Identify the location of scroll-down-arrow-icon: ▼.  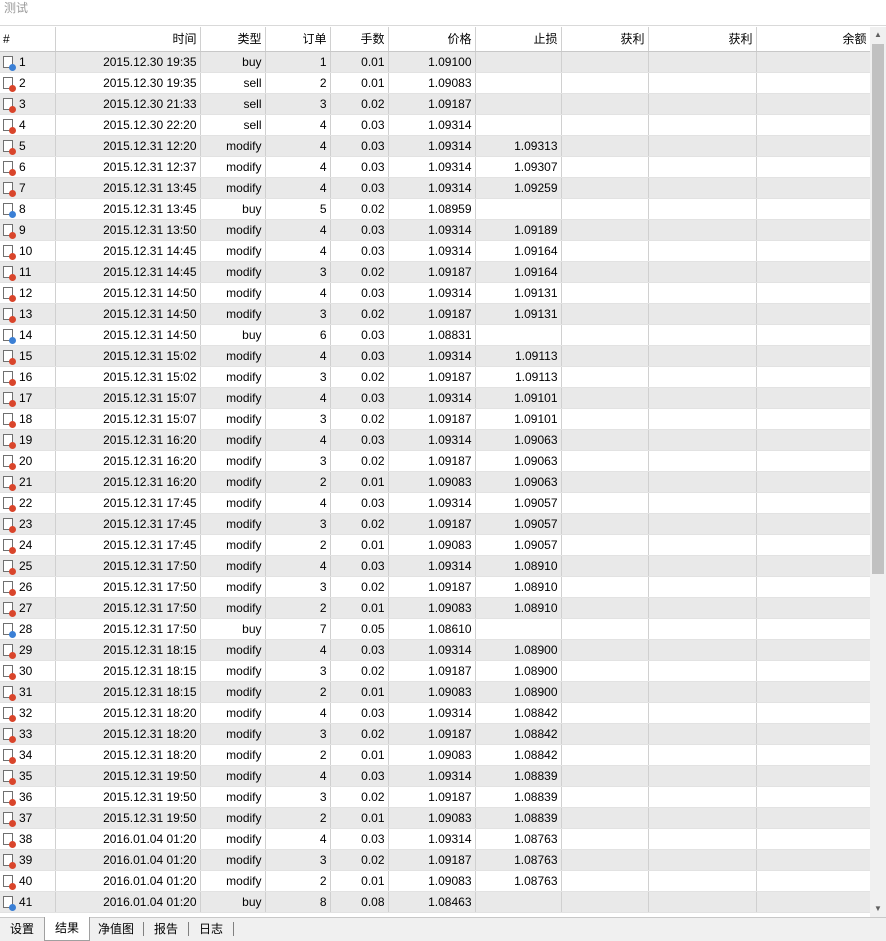
(878, 909).